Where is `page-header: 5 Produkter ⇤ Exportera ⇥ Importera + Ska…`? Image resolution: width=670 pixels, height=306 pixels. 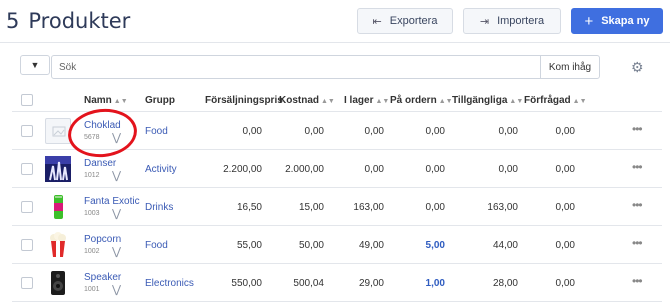
page-header: 5 Produkter ⇤ Exportera ⇥ Importera + Ska… is located at coordinates (335, 22).